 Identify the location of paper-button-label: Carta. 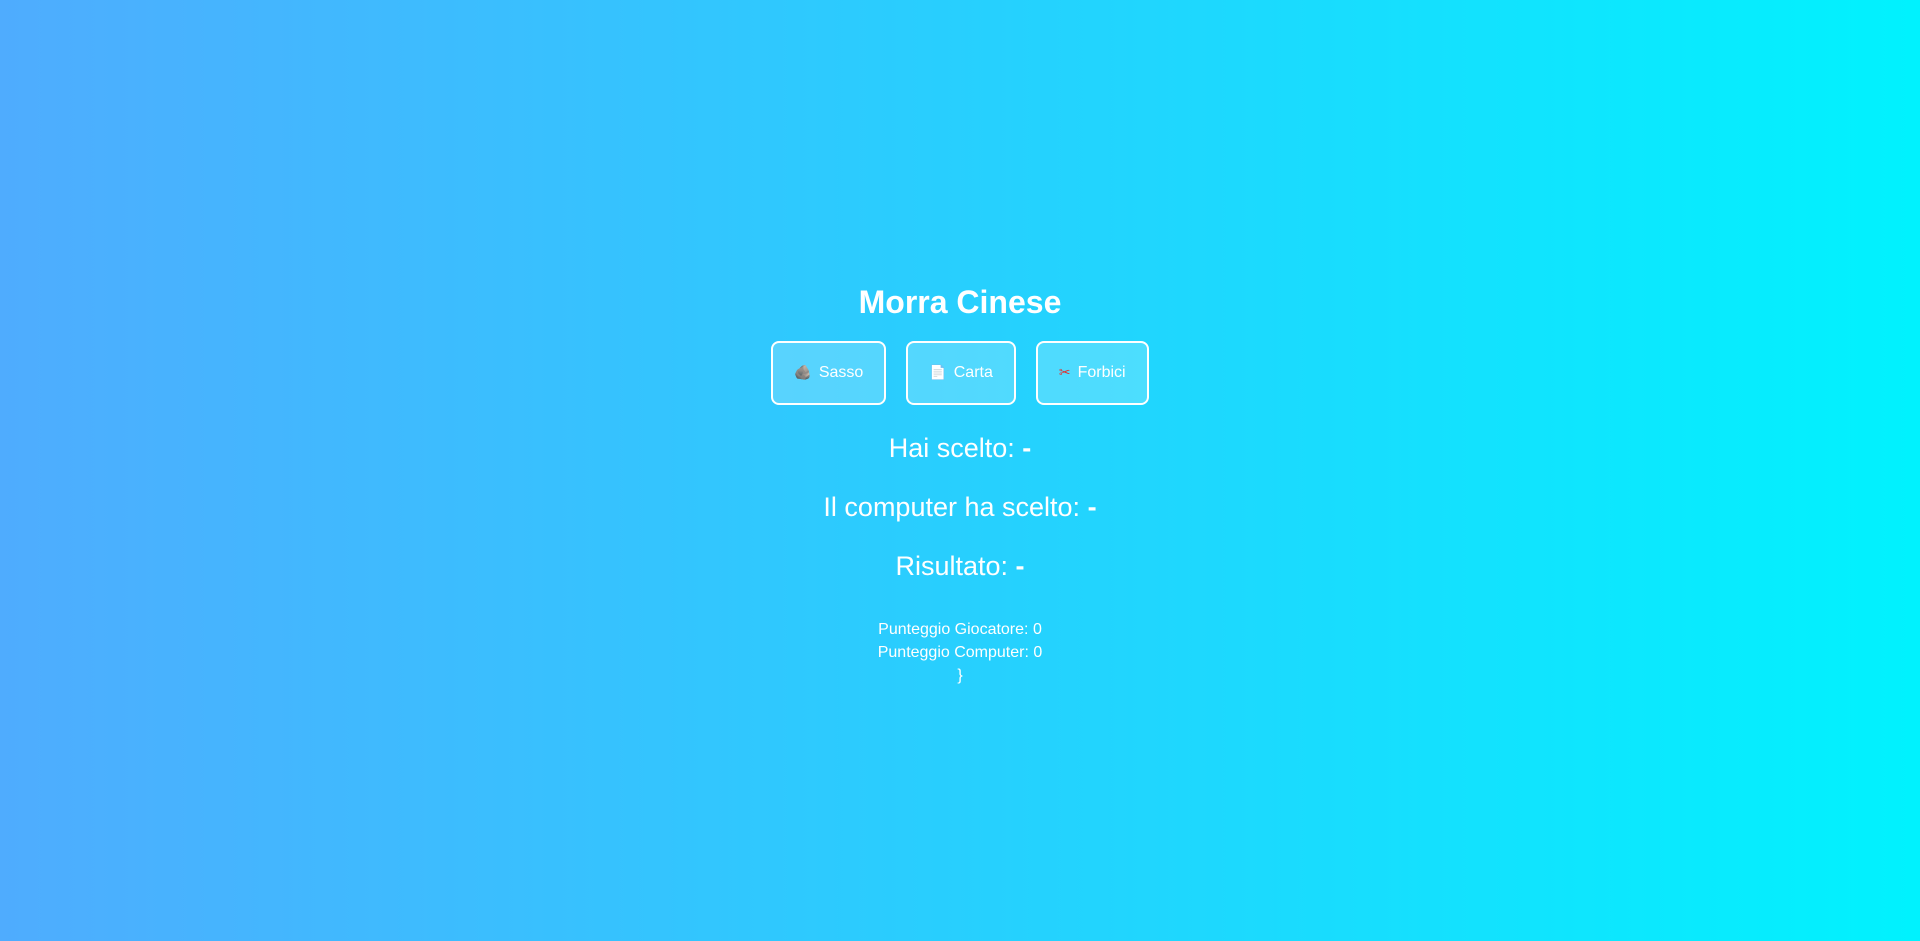
(973, 372).